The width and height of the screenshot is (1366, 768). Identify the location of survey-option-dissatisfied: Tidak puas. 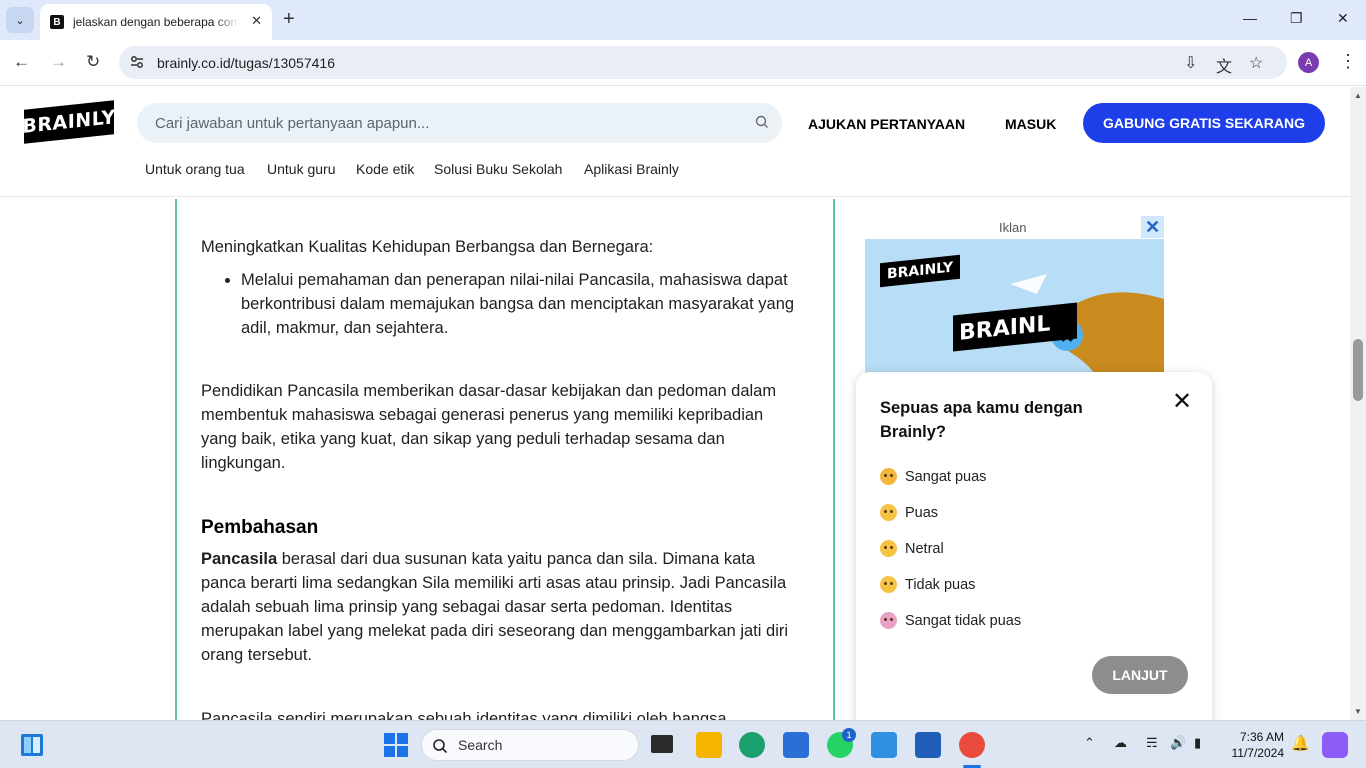
(927, 584).